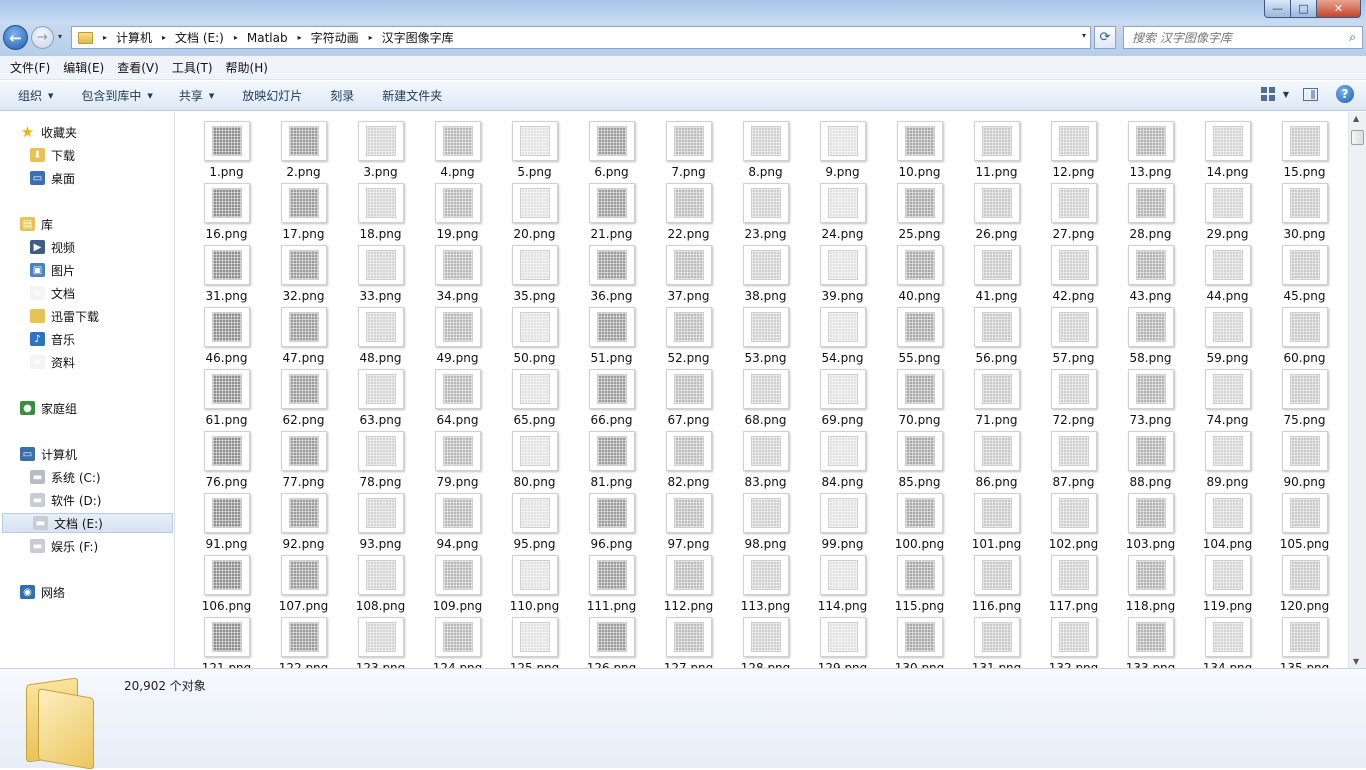  What do you see at coordinates (611, 213) in the screenshot?
I see `file-item: 21.png` at bounding box center [611, 213].